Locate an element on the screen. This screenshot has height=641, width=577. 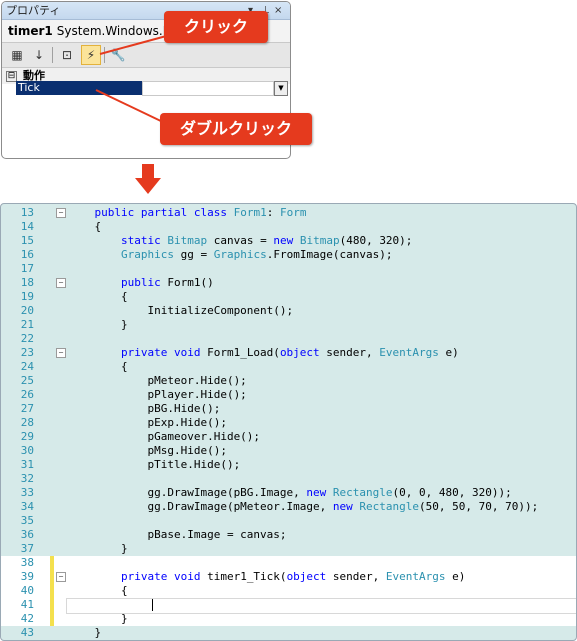
code-line: 13 − public partial class Form1: Form is located at coordinates (288, 213).